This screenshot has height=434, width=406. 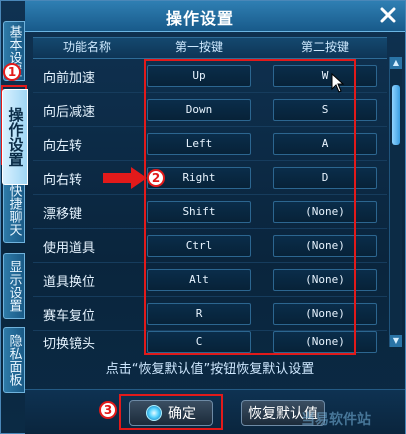 What do you see at coordinates (69, 344) in the screenshot?
I see `row-label: 切换镜头` at bounding box center [69, 344].